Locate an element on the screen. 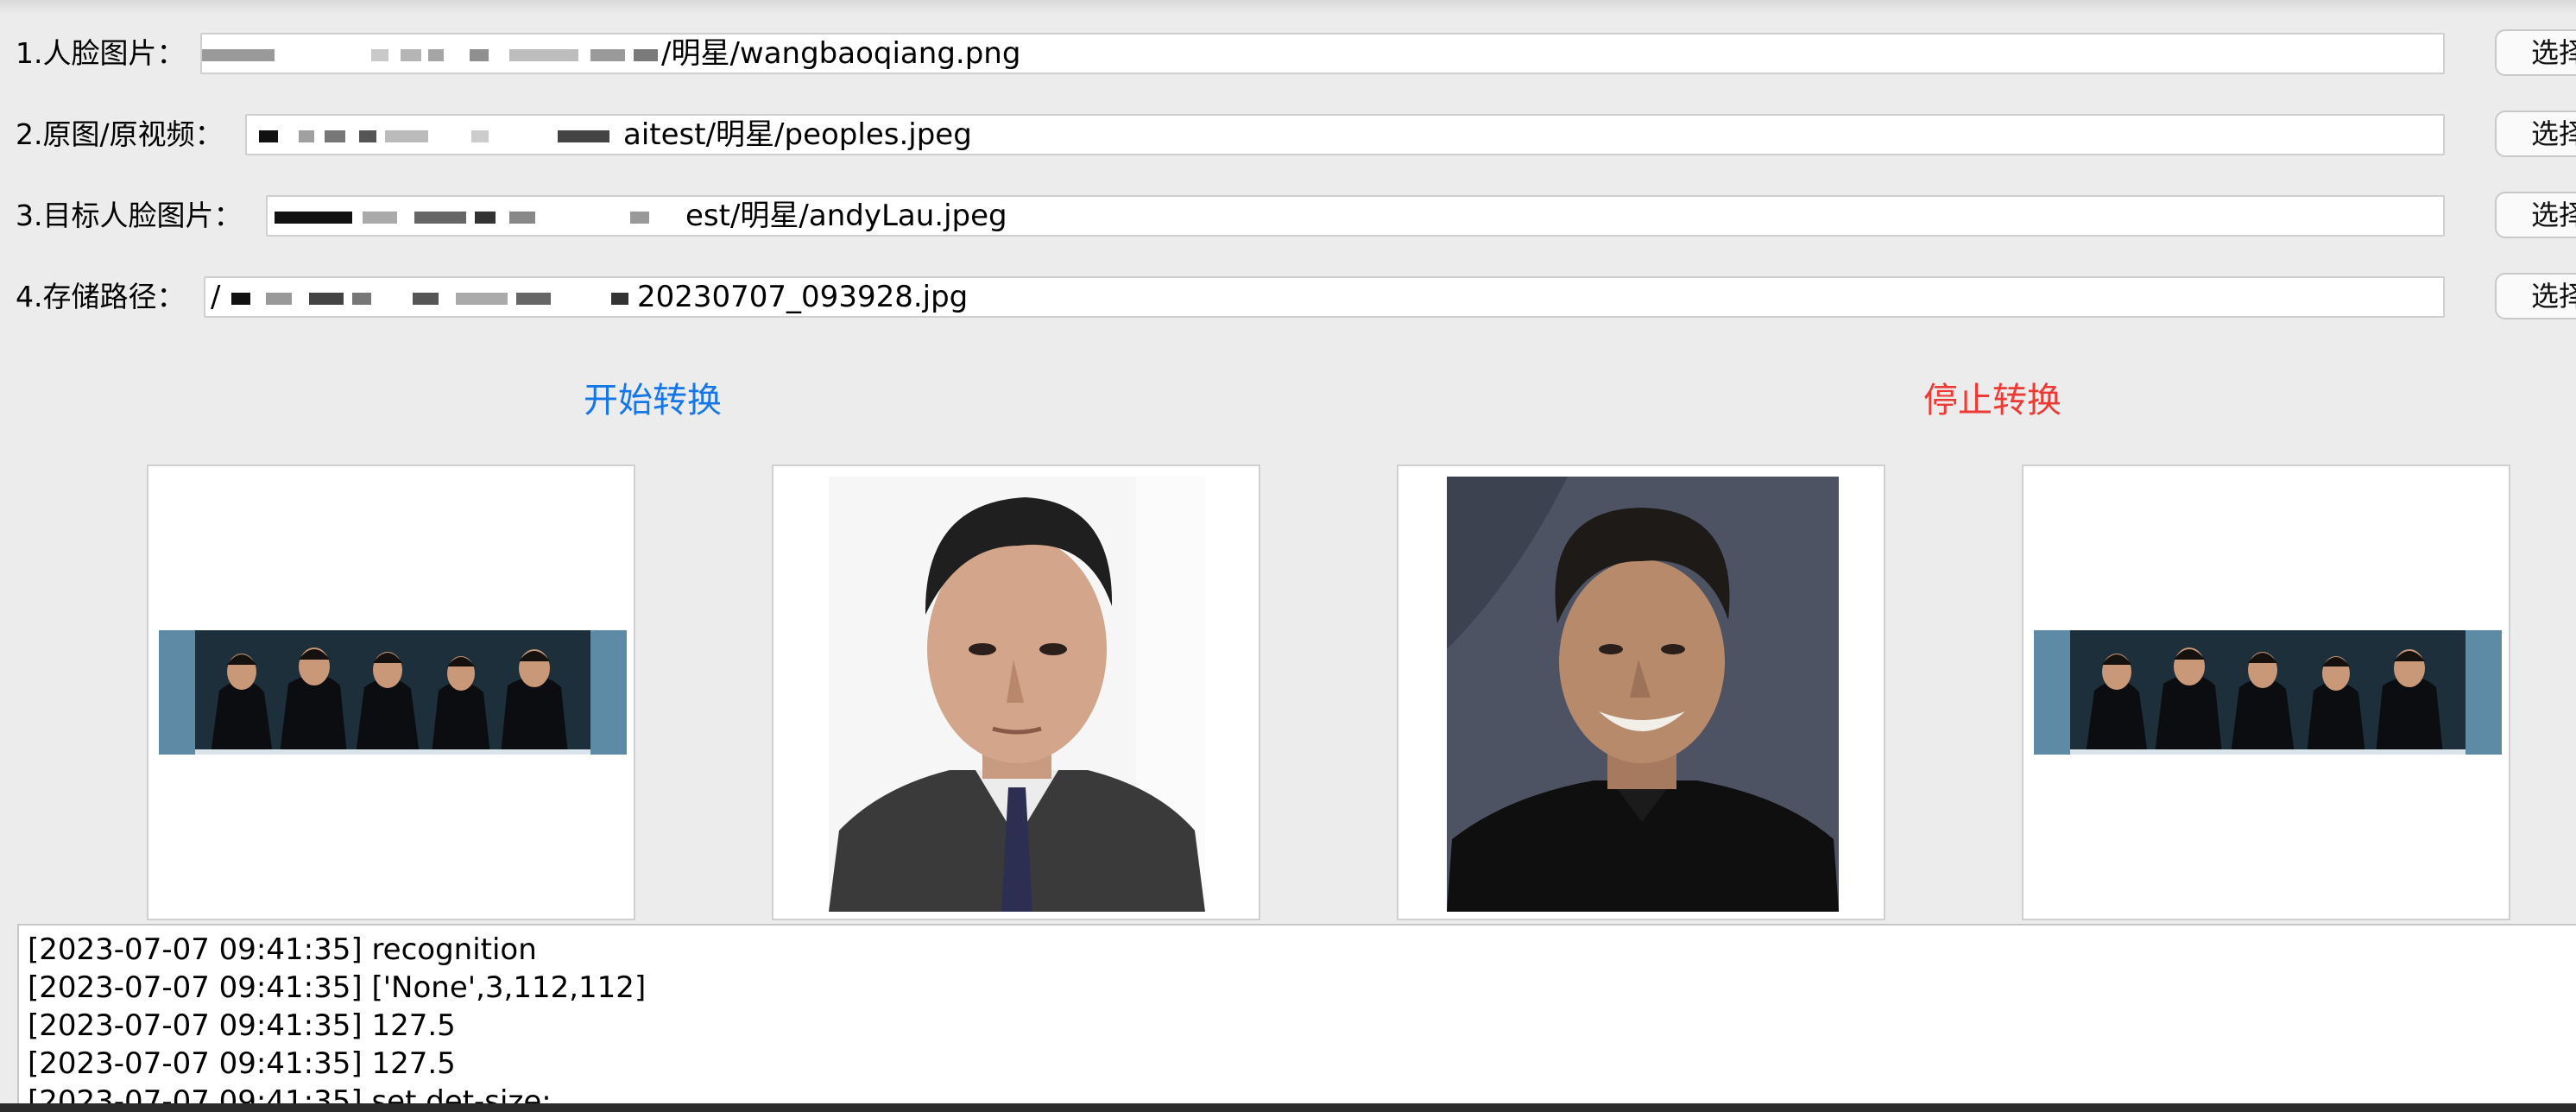 The image size is (2576, 1112). taskbar-edge is located at coordinates (1288, 1107).